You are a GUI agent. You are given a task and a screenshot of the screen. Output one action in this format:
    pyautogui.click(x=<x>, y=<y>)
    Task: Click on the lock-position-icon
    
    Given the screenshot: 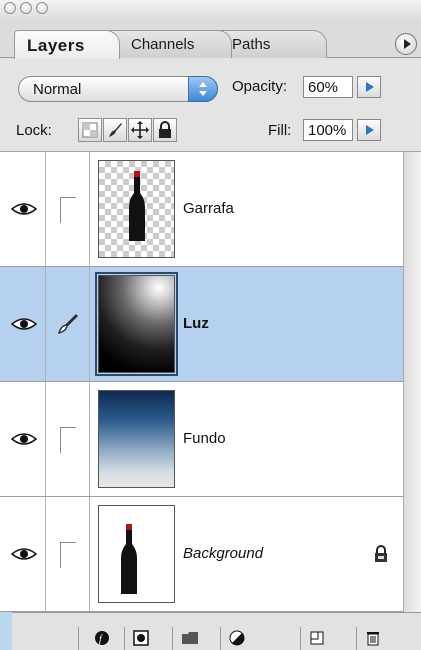 What is the action you would take?
    pyautogui.click(x=140, y=130)
    